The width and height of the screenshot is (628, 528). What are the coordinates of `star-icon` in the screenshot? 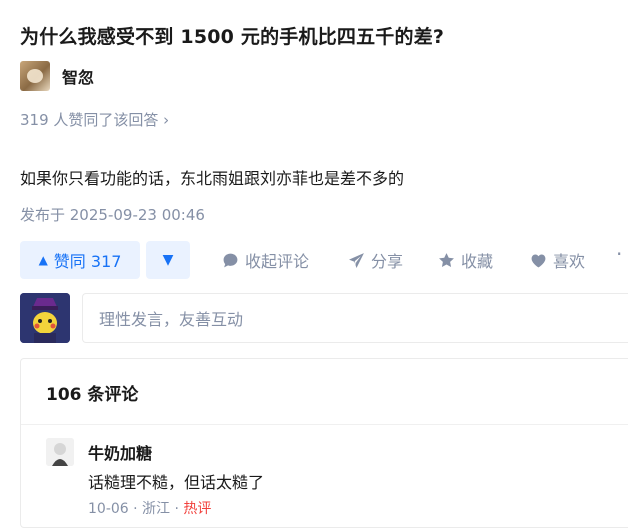 It's located at (446, 259).